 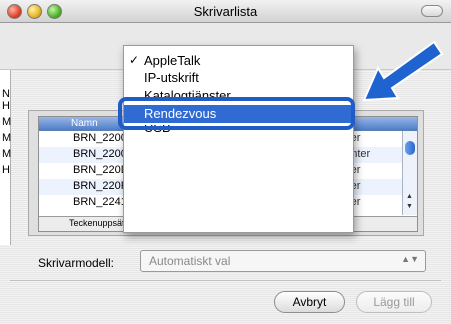 What do you see at coordinates (76, 263) in the screenshot?
I see `printer-model-label: Skrivarmodell:` at bounding box center [76, 263].